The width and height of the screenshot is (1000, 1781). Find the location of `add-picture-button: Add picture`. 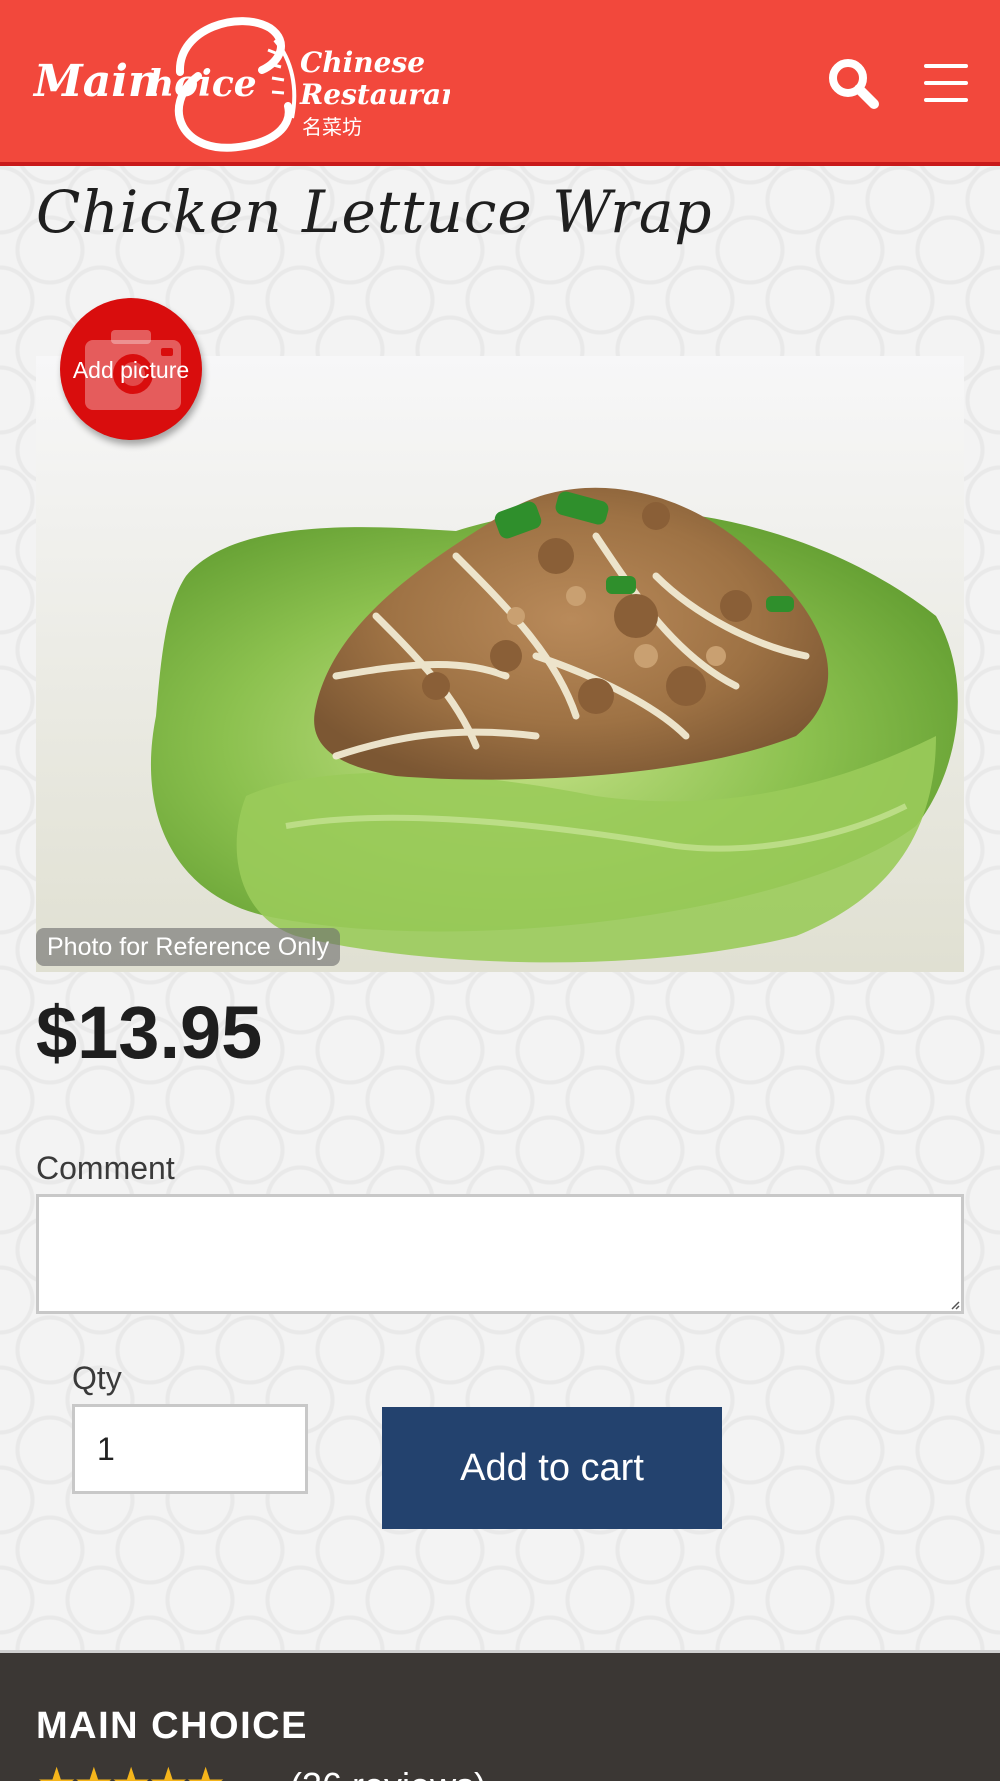

add-picture-button: Add picture is located at coordinates (131, 369).